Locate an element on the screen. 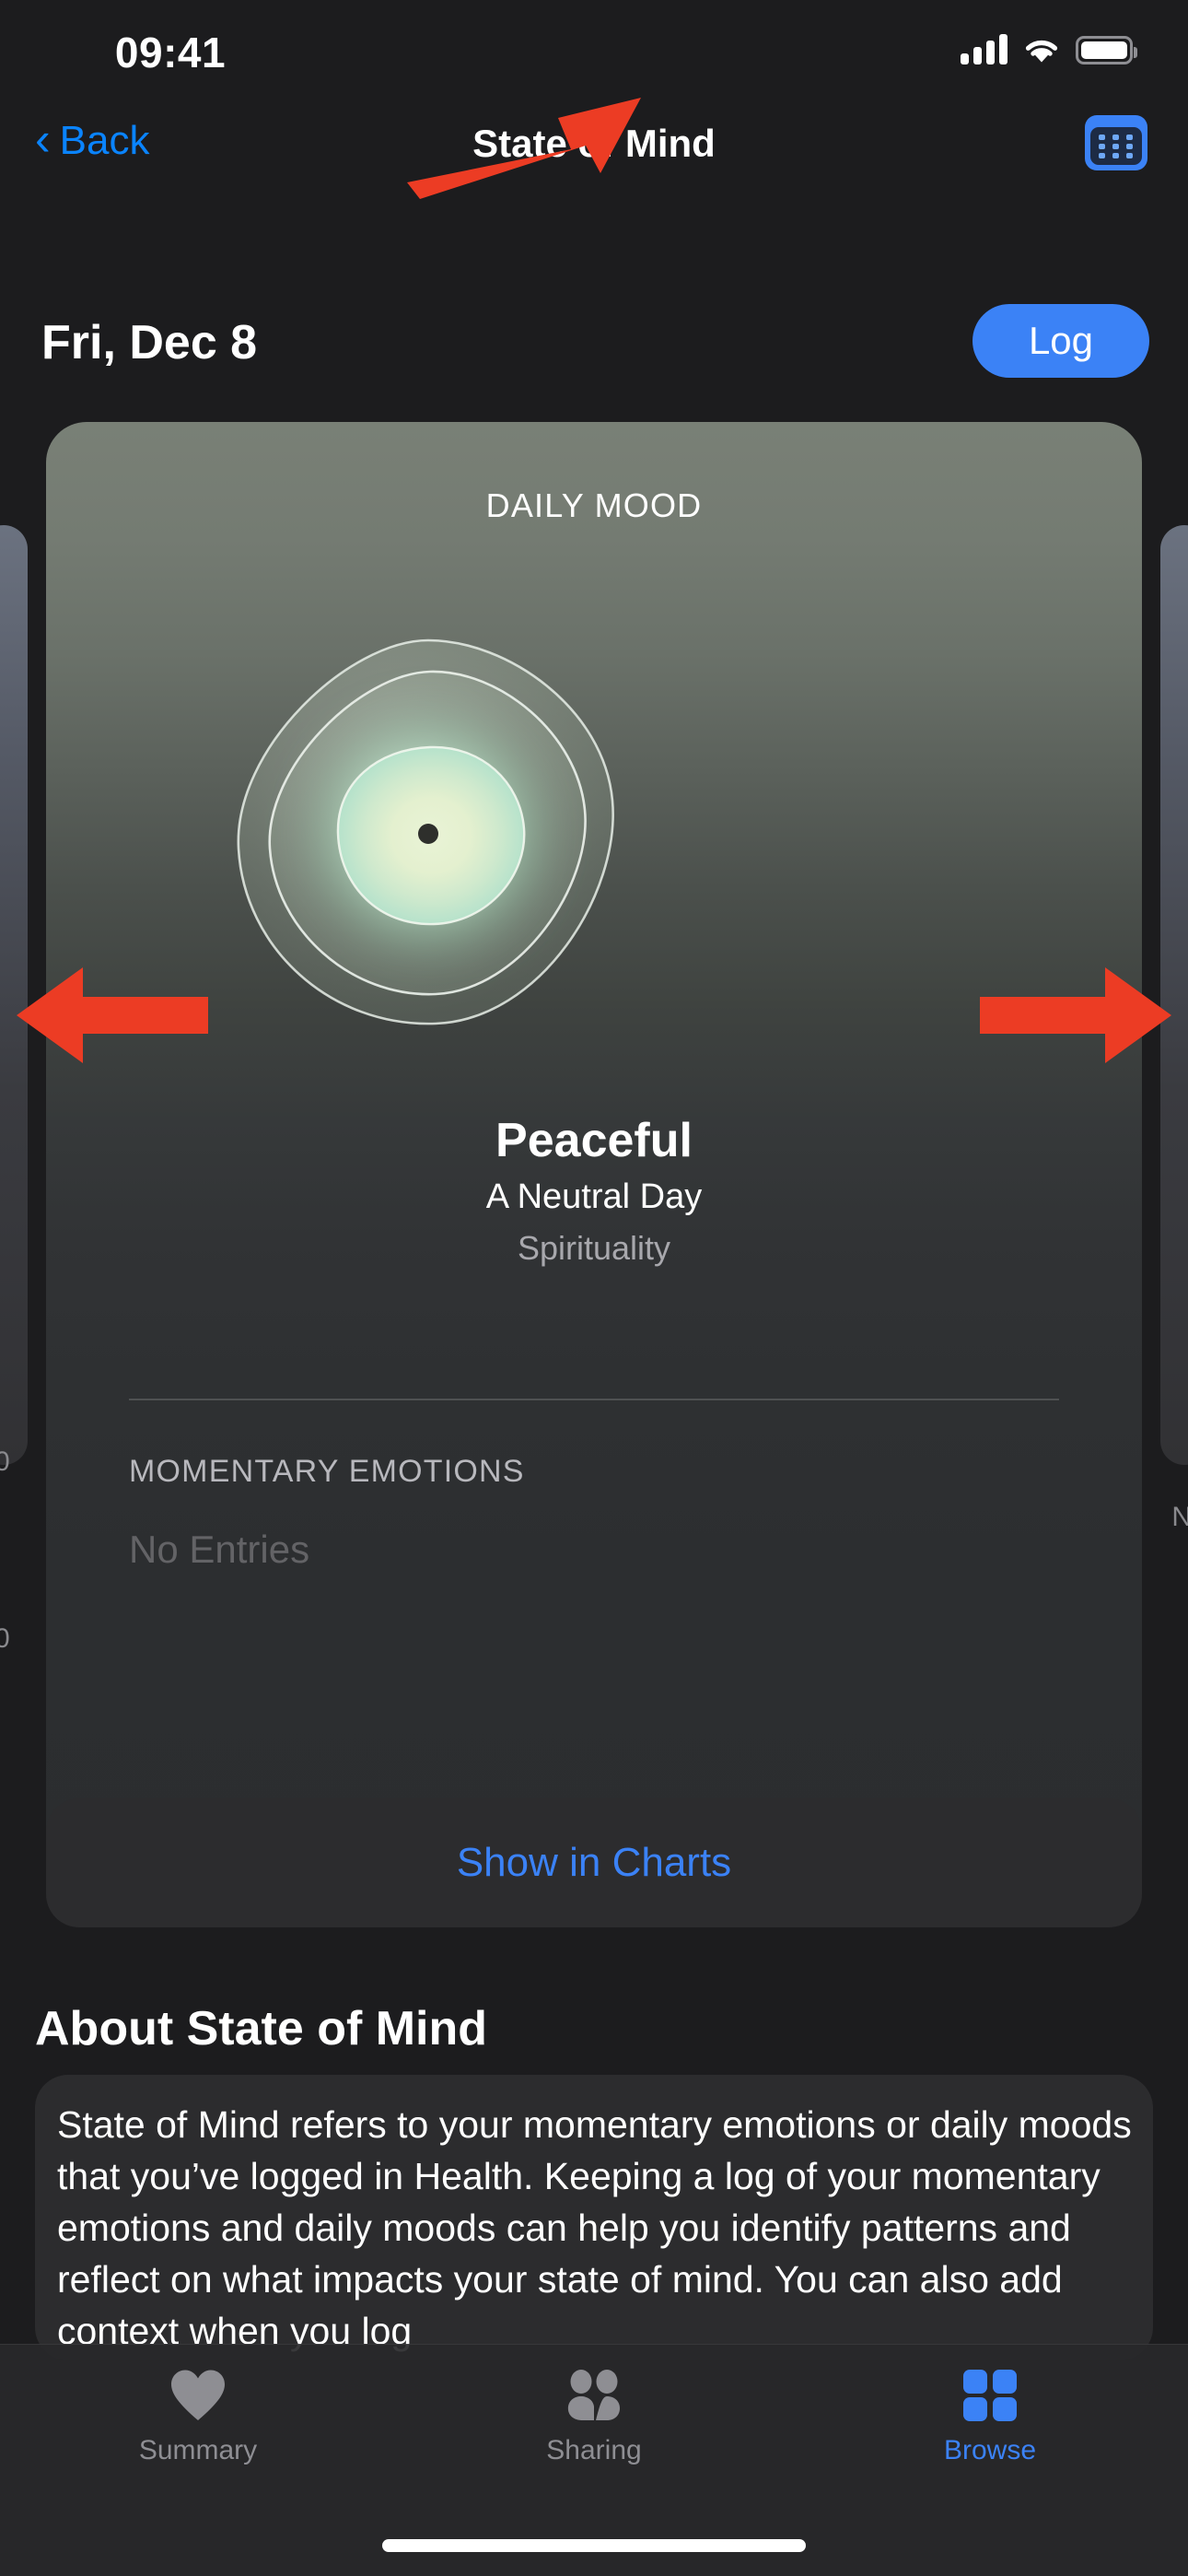 The width and height of the screenshot is (1188, 2576). show-in-charts-button: Show in Charts is located at coordinates (594, 1862).